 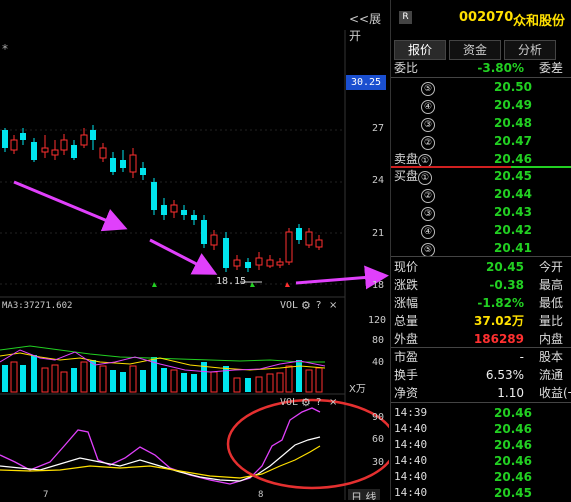 What do you see at coordinates (475, 50) in the screenshot?
I see `tab-funds: 资金` at bounding box center [475, 50].